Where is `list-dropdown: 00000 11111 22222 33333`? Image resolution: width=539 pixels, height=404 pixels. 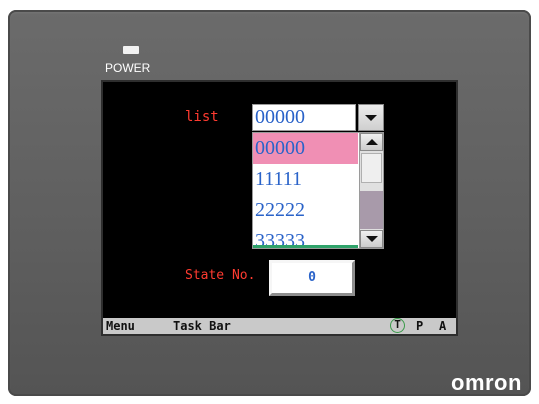 list-dropdown: 00000 11111 22222 33333 is located at coordinates (318, 190).